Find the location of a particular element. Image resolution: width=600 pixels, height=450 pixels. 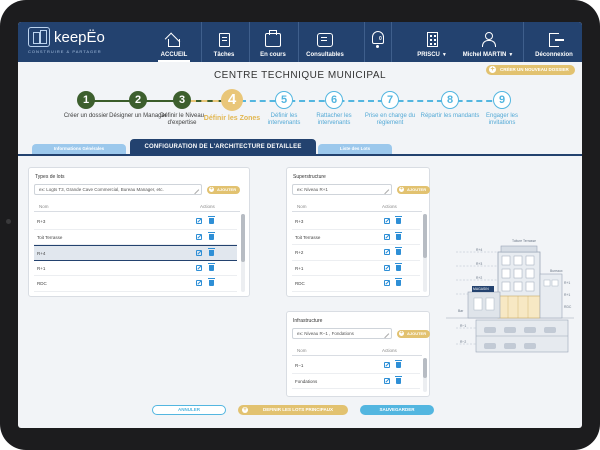

user-menu: Michel MARTIN ▼ is located at coordinates (488, 42).